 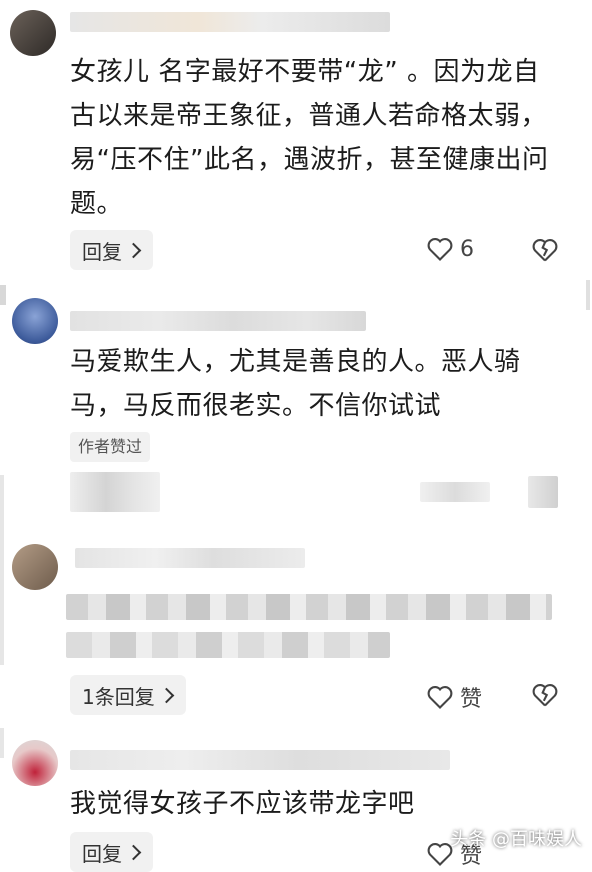 What do you see at coordinates (455, 492) in the screenshot?
I see `blurred-like` at bounding box center [455, 492].